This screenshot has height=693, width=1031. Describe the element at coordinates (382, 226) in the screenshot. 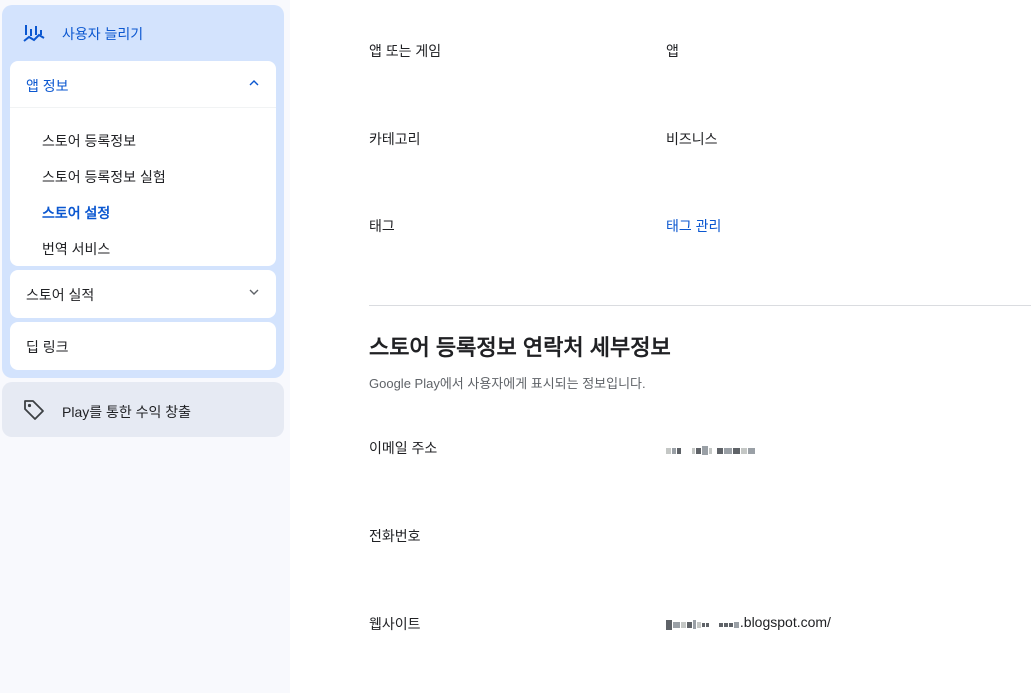

I see `tags-label: 태그` at that location.